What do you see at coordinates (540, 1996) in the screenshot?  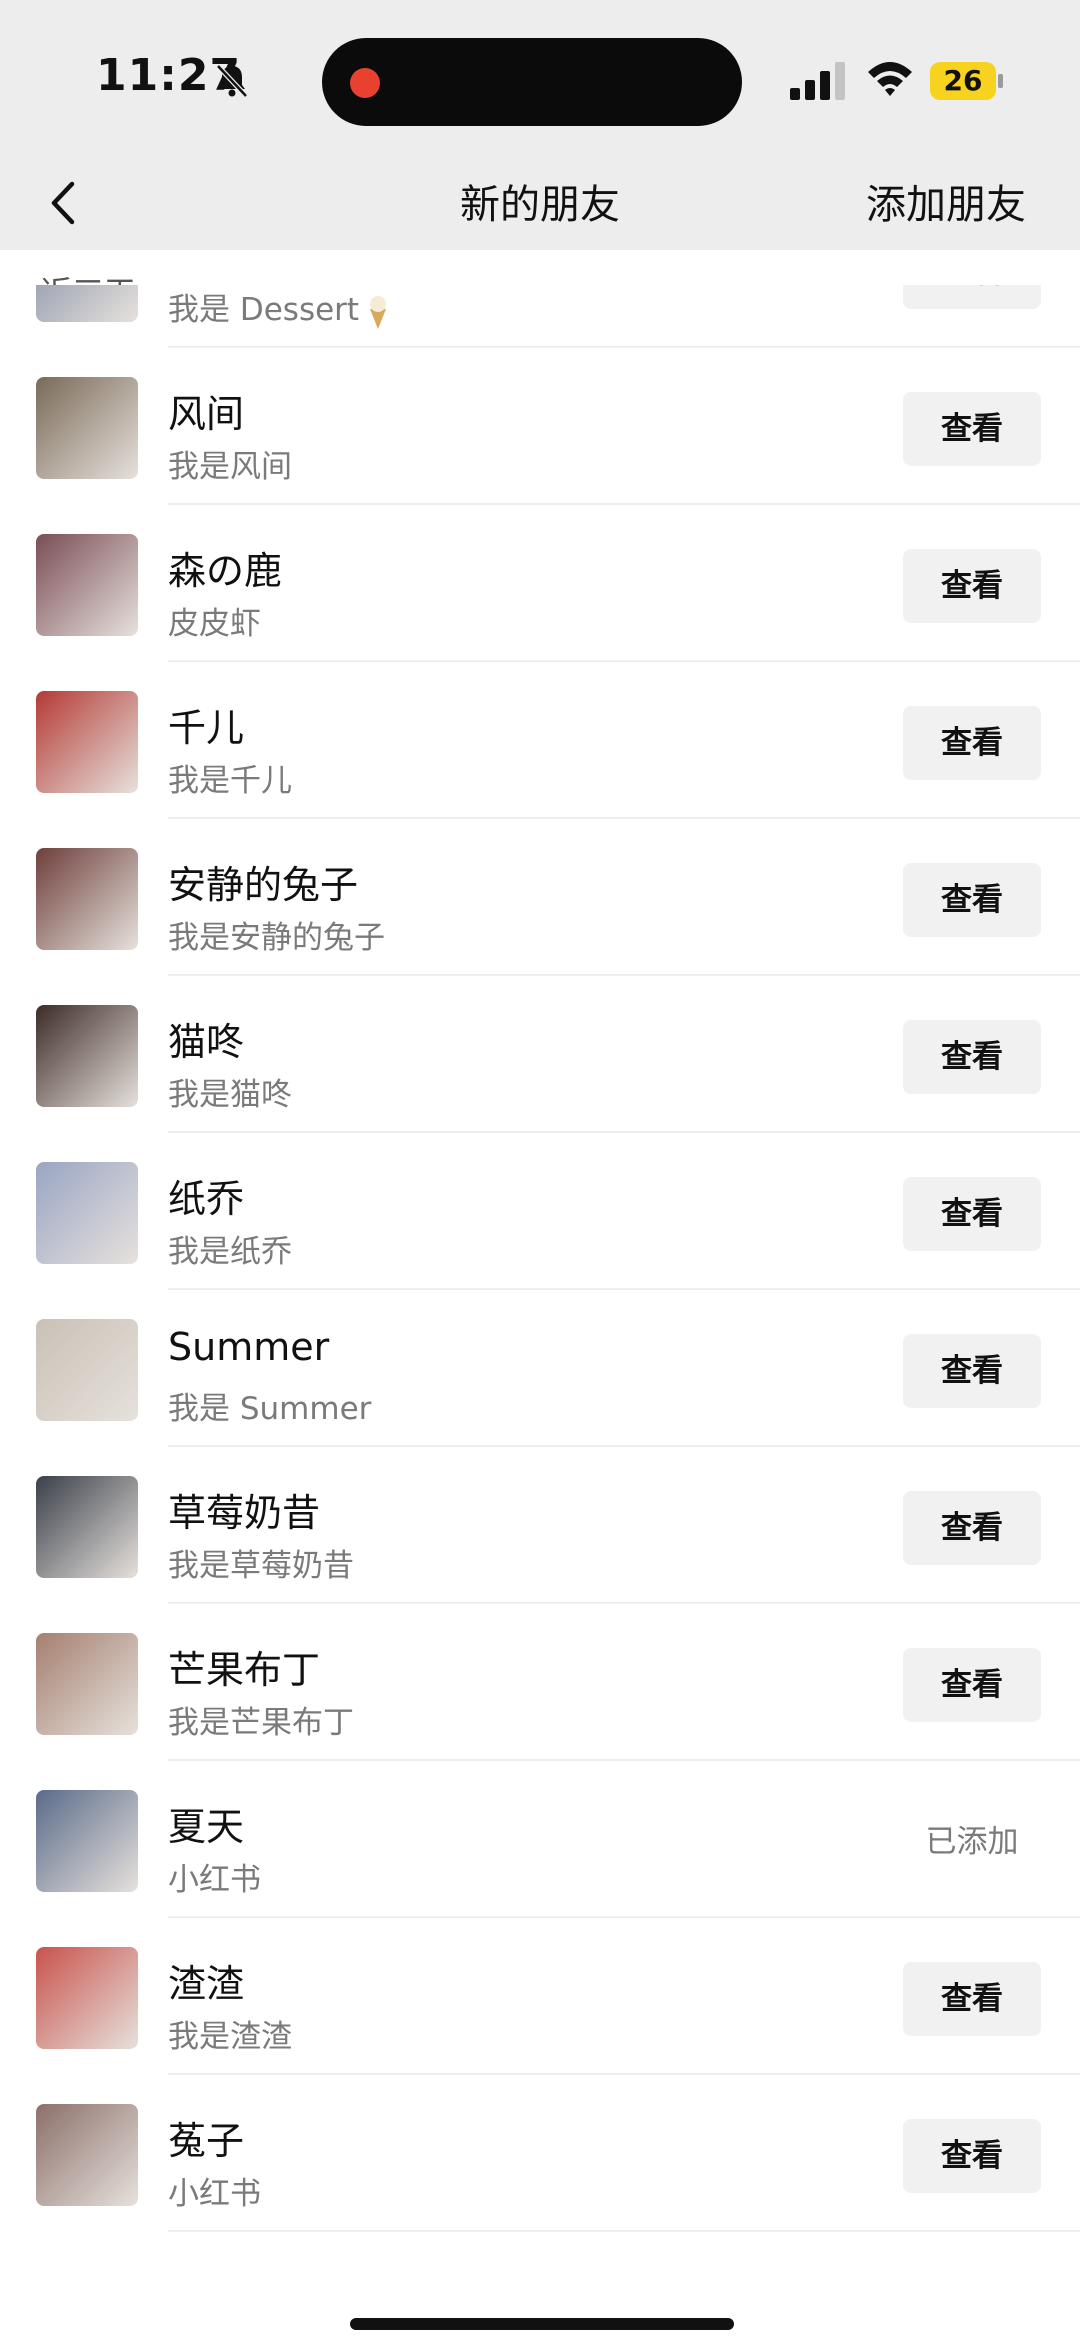 I see `list-item: 渣渣我是渣渣 查看` at bounding box center [540, 1996].